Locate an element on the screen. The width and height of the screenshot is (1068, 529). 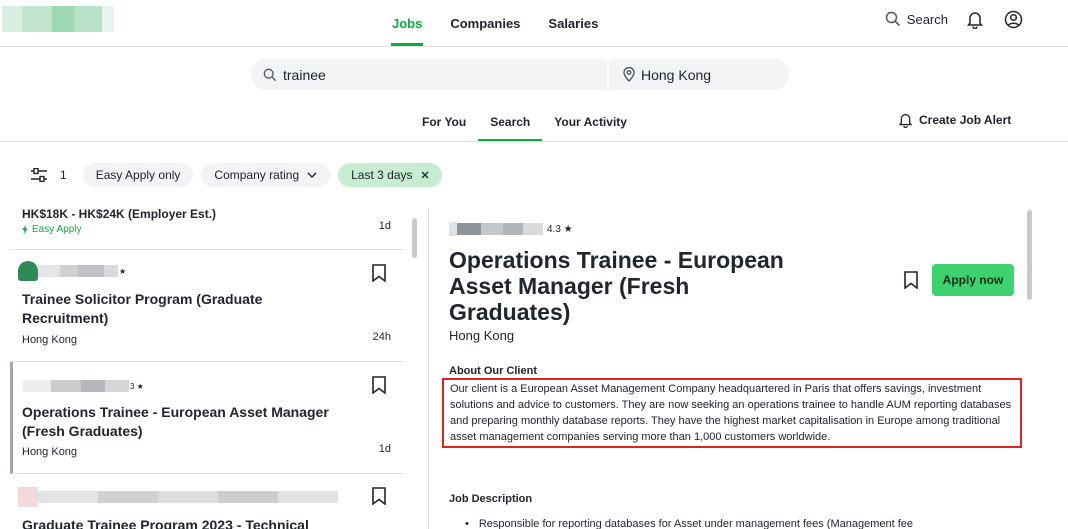
user-icon is located at coordinates (1013, 19).